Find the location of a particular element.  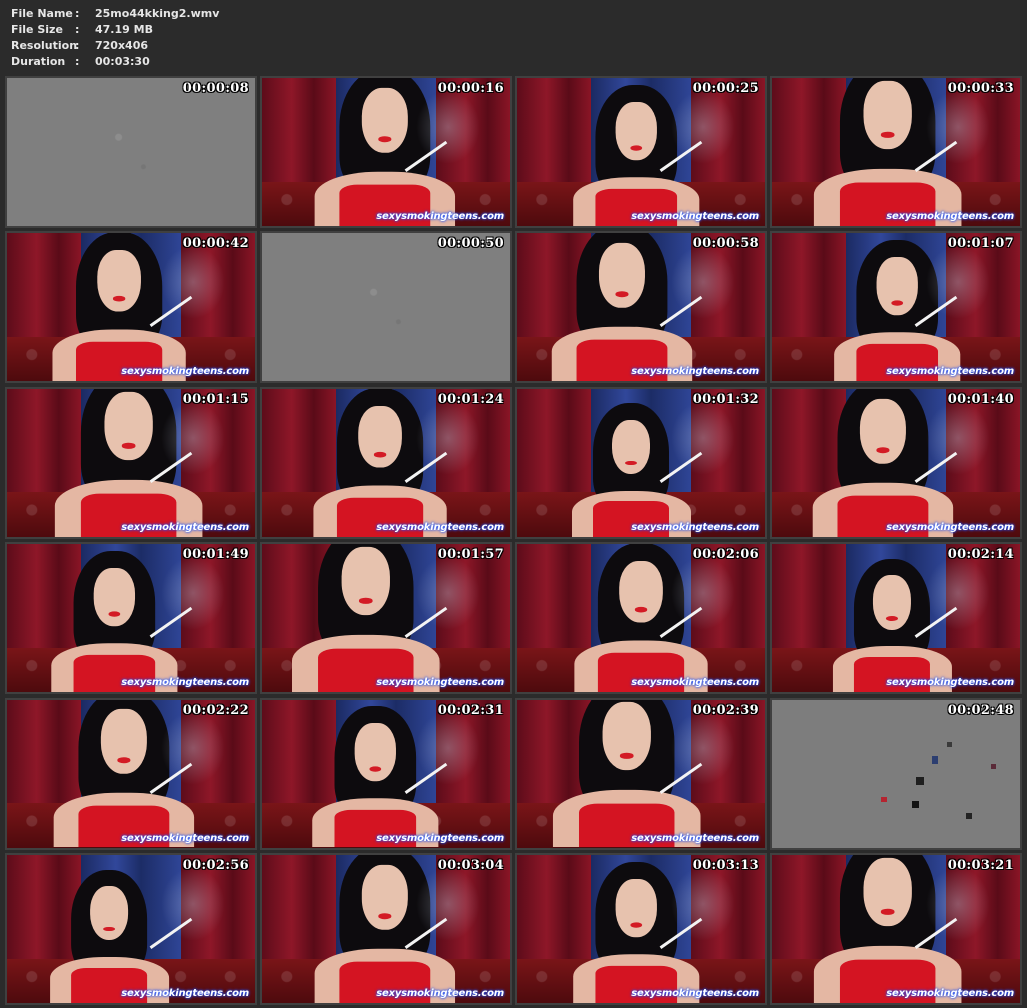

file-name-row: File Name : 25mo44kking2.wmv is located at coordinates (115, 14).